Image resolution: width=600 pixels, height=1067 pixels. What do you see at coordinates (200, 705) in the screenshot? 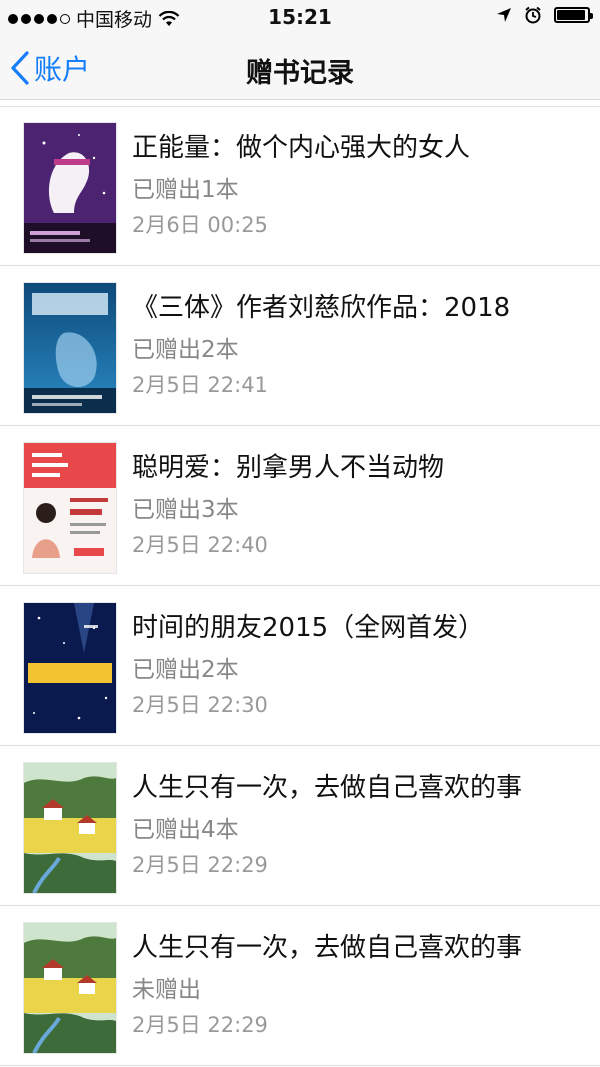
I see `gift-time: 2月5日 22:30` at bounding box center [200, 705].